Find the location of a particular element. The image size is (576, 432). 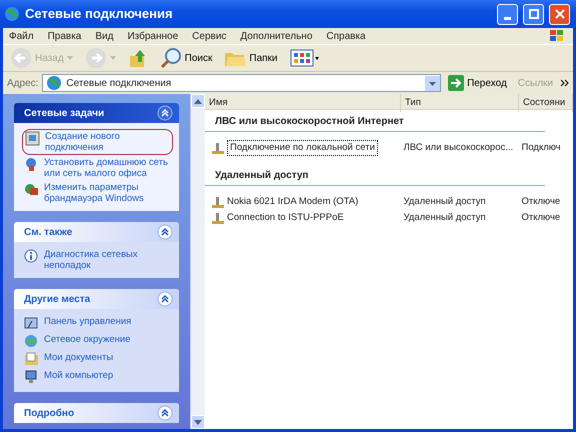

menu-item: Правка is located at coordinates (65, 36).